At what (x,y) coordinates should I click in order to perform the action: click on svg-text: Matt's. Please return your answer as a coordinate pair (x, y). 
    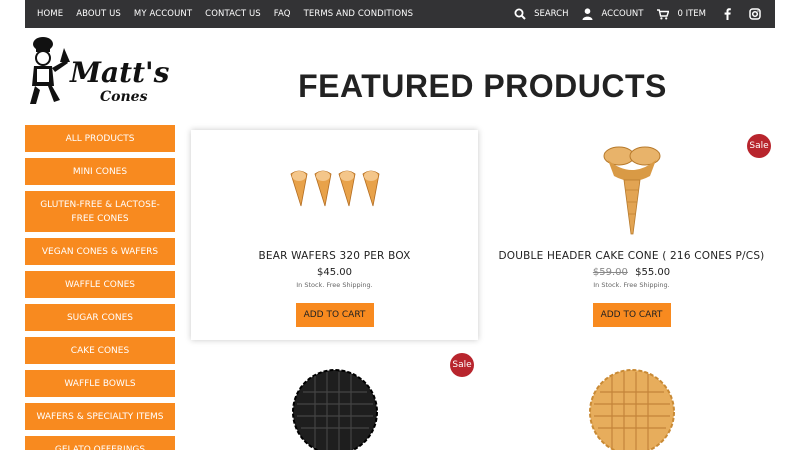
    Looking at the image, I should click on (119, 72).